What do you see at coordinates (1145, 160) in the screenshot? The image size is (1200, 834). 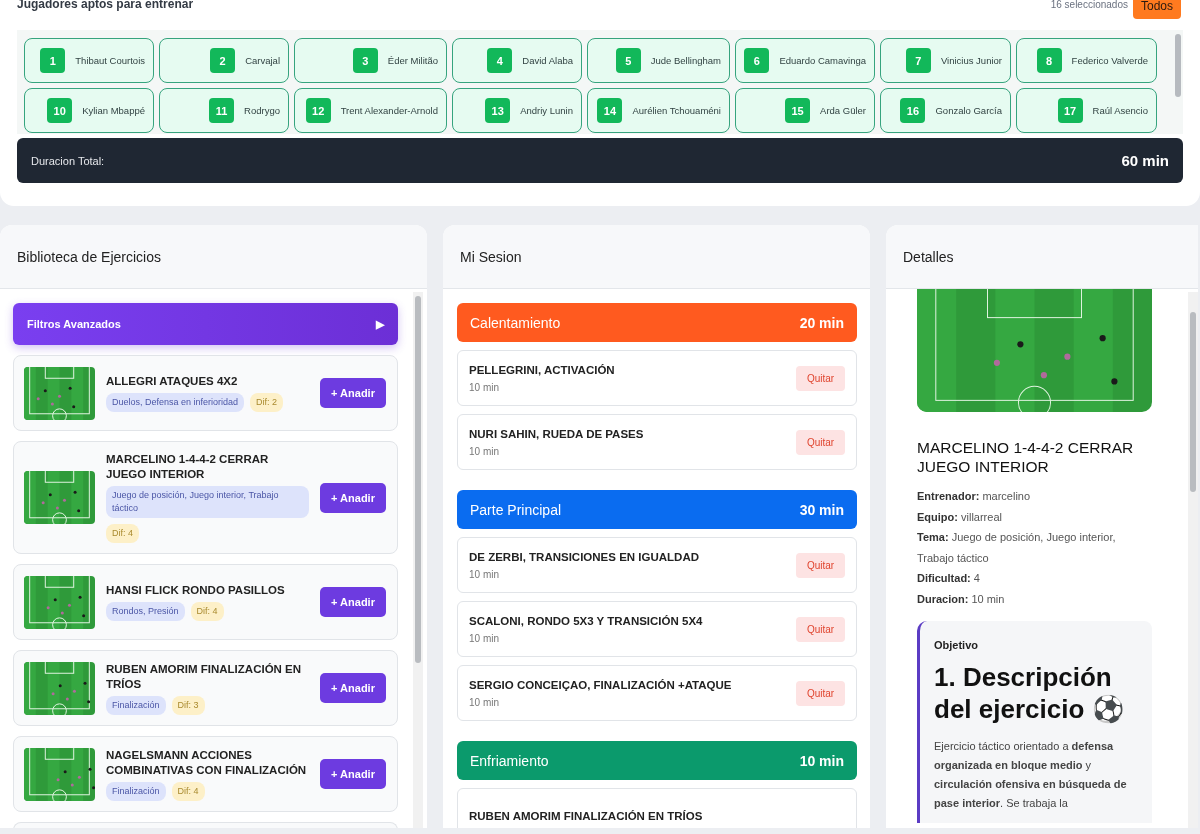 I see `total-value: 60 min` at bounding box center [1145, 160].